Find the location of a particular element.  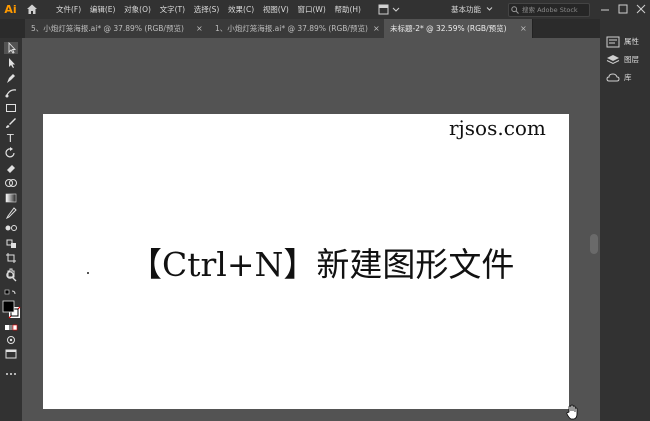

watermark-text: rjsos.com is located at coordinates (497, 128).